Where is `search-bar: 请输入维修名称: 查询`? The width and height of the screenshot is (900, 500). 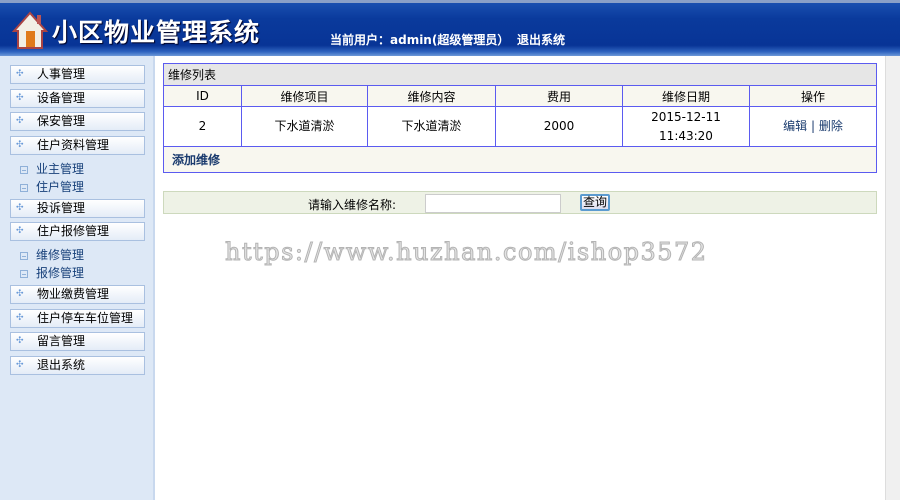 search-bar: 请输入维修名称: 查询 is located at coordinates (520, 202).